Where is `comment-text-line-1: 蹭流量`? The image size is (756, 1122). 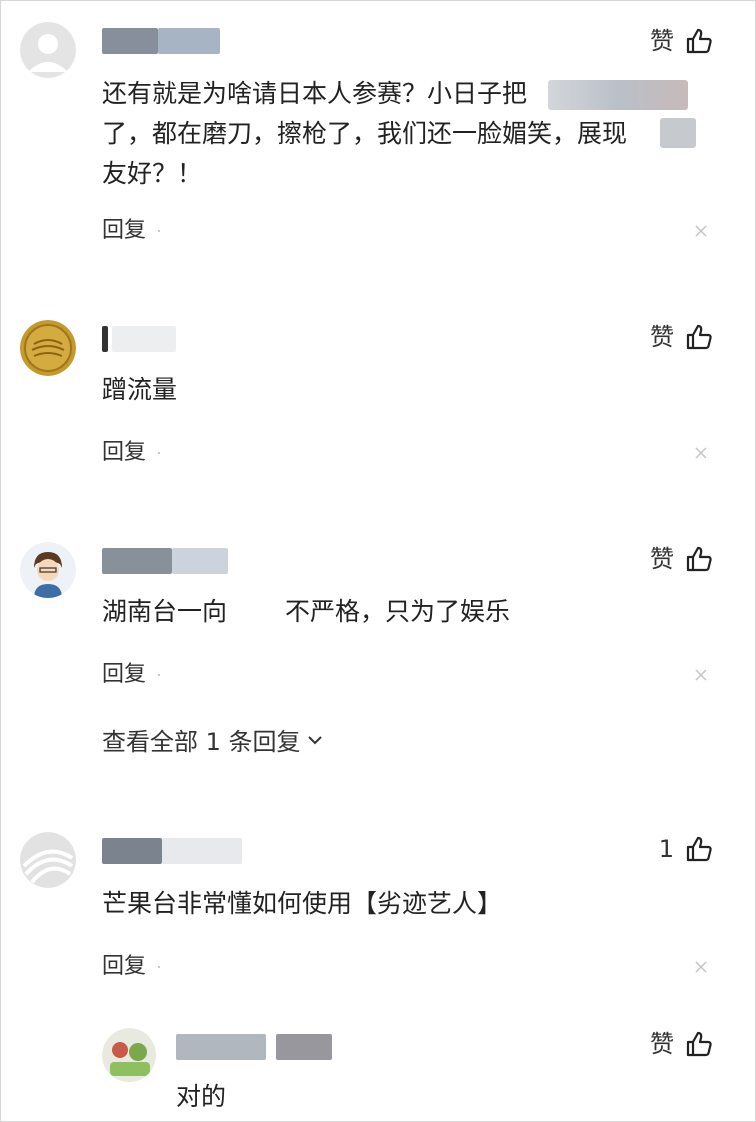
comment-text-line-1: 蹭流量 is located at coordinates (140, 389).